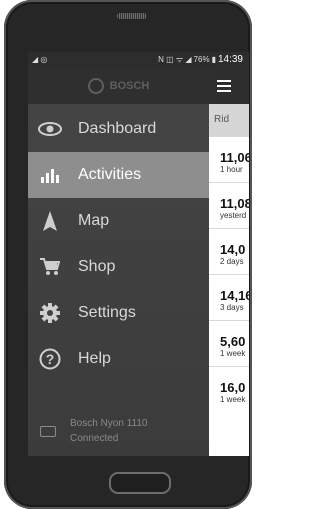 This screenshot has height=509, width=320. Describe the element at coordinates (229, 120) in the screenshot. I see `list-header: Rid` at that location.